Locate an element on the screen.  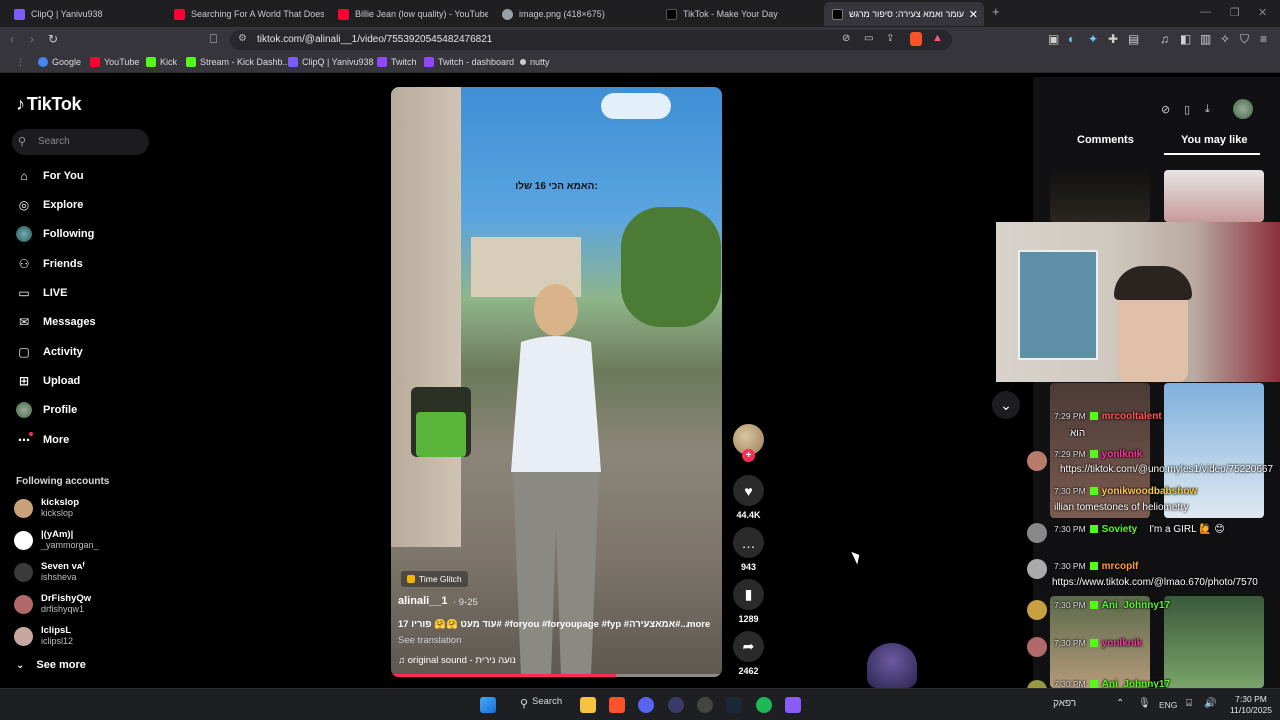
vpn-icon: ⛉ is located at coordinates (1244, 39).